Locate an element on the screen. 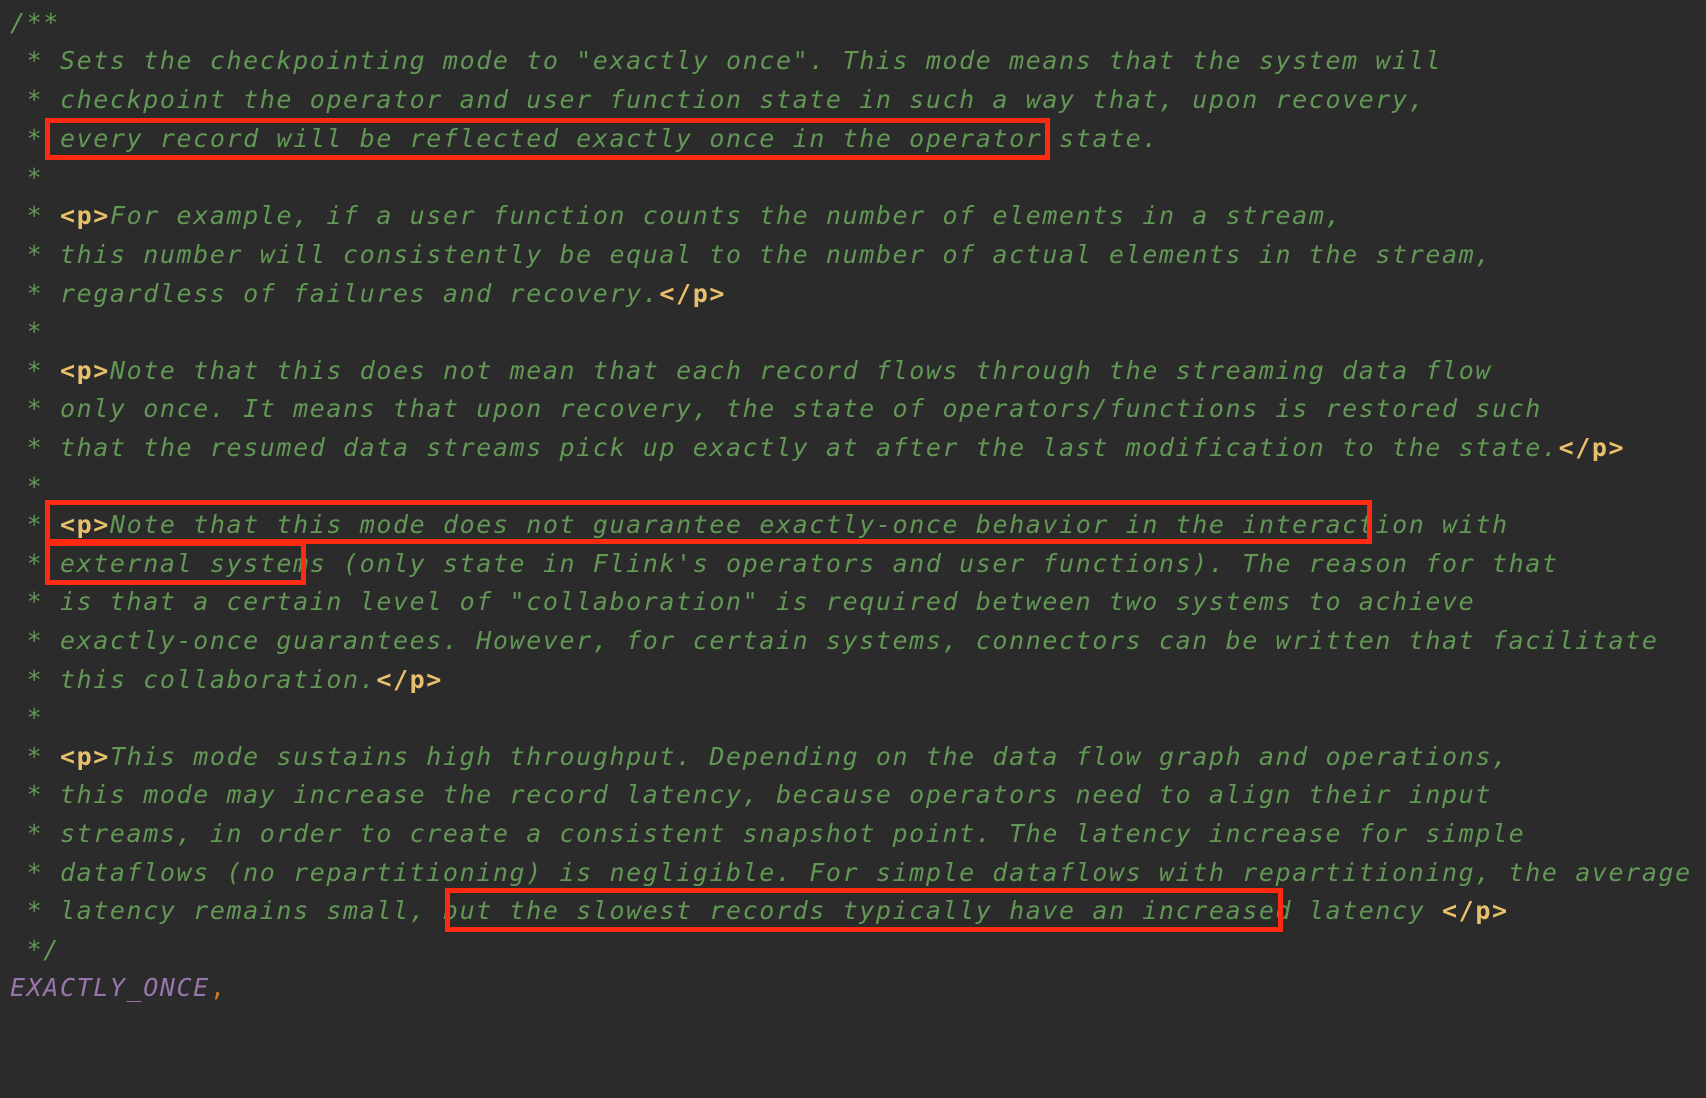 Image resolution: width=1706 pixels, height=1098 pixels. comment-open: /** is located at coordinates (35, 22).